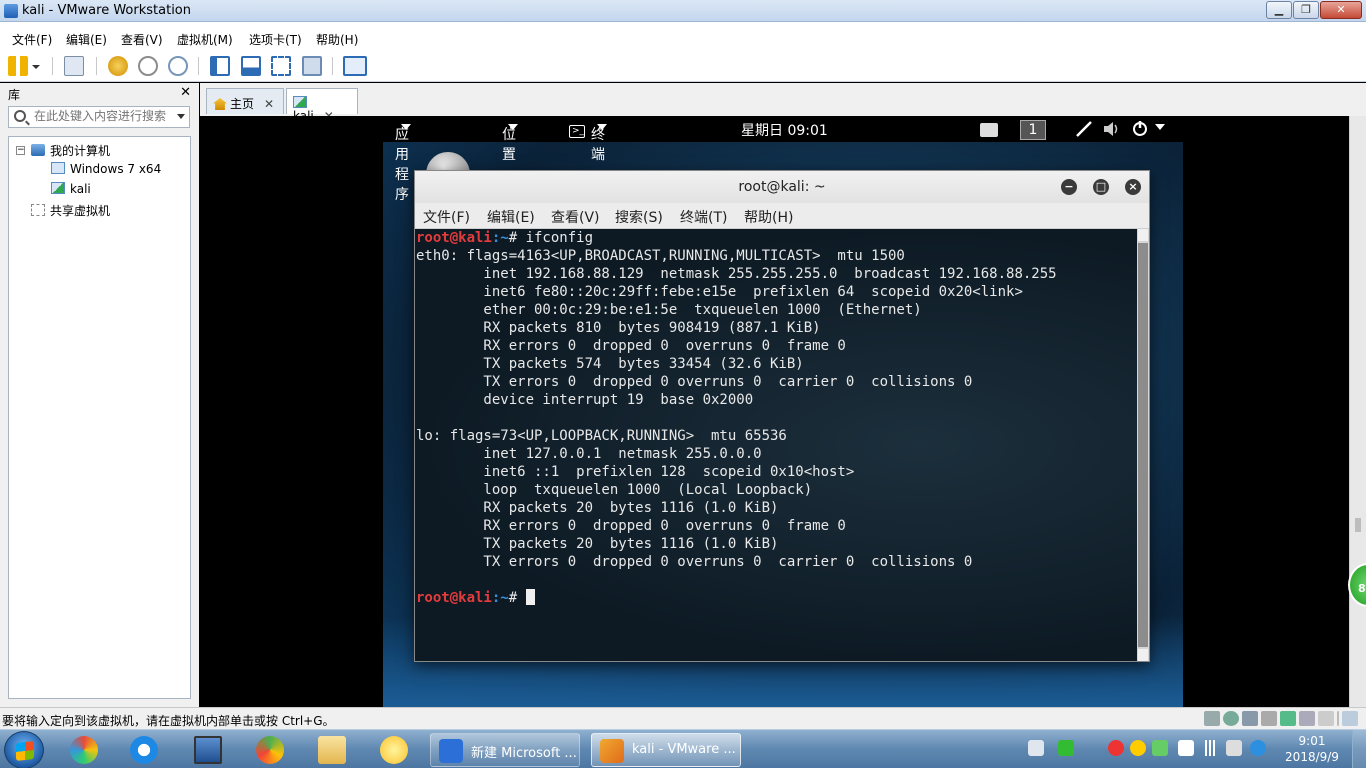 This screenshot has height=768, width=1366. I want to click on library-search, so click(99, 117).